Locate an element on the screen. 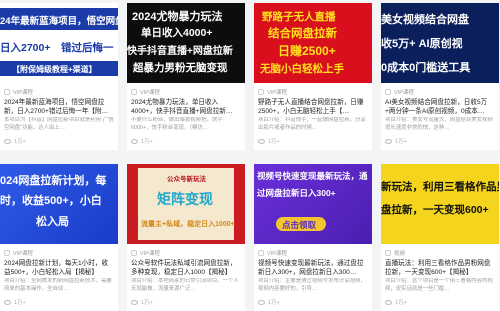  thumbnail-caption: 时，收益500+，小白 is located at coordinates (51, 201).